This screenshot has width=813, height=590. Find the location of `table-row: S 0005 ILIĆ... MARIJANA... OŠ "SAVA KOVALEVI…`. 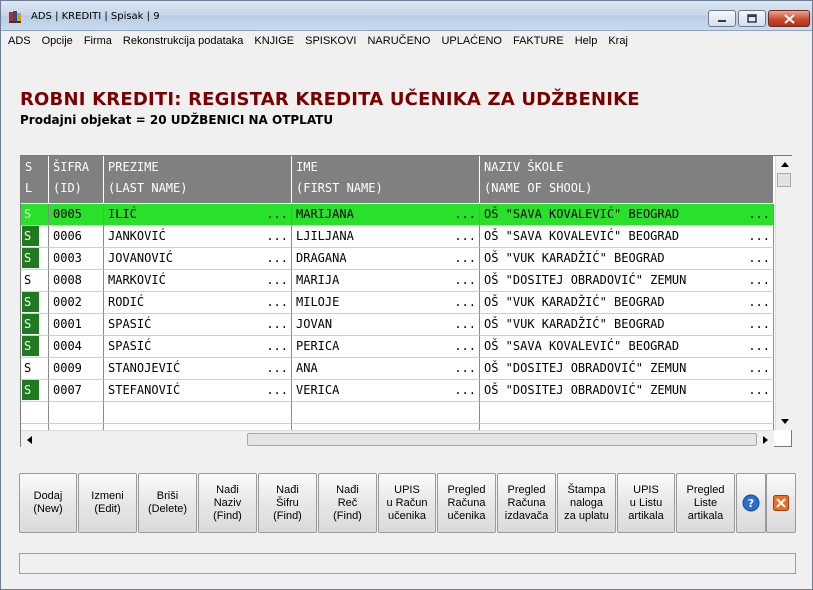

table-row: S 0005 ILIĆ... MARIJANA... OŠ "SAVA KOVALEVI… is located at coordinates (397, 215).